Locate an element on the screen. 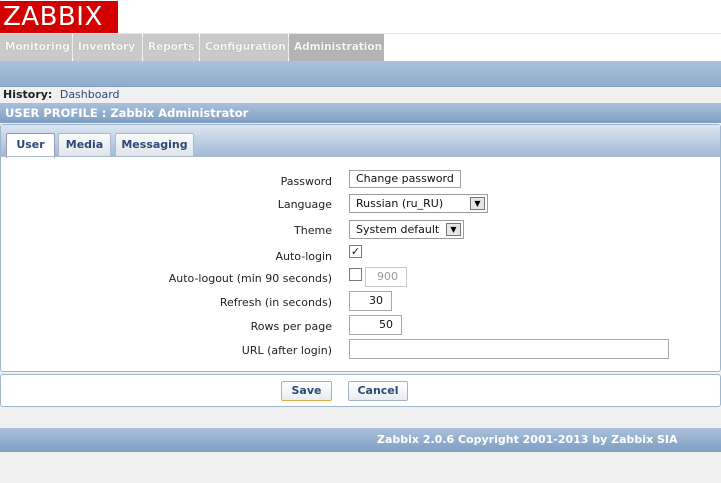 Image resolution: width=721 pixels, height=483 pixels. tab-divider is located at coordinates (360, 156).